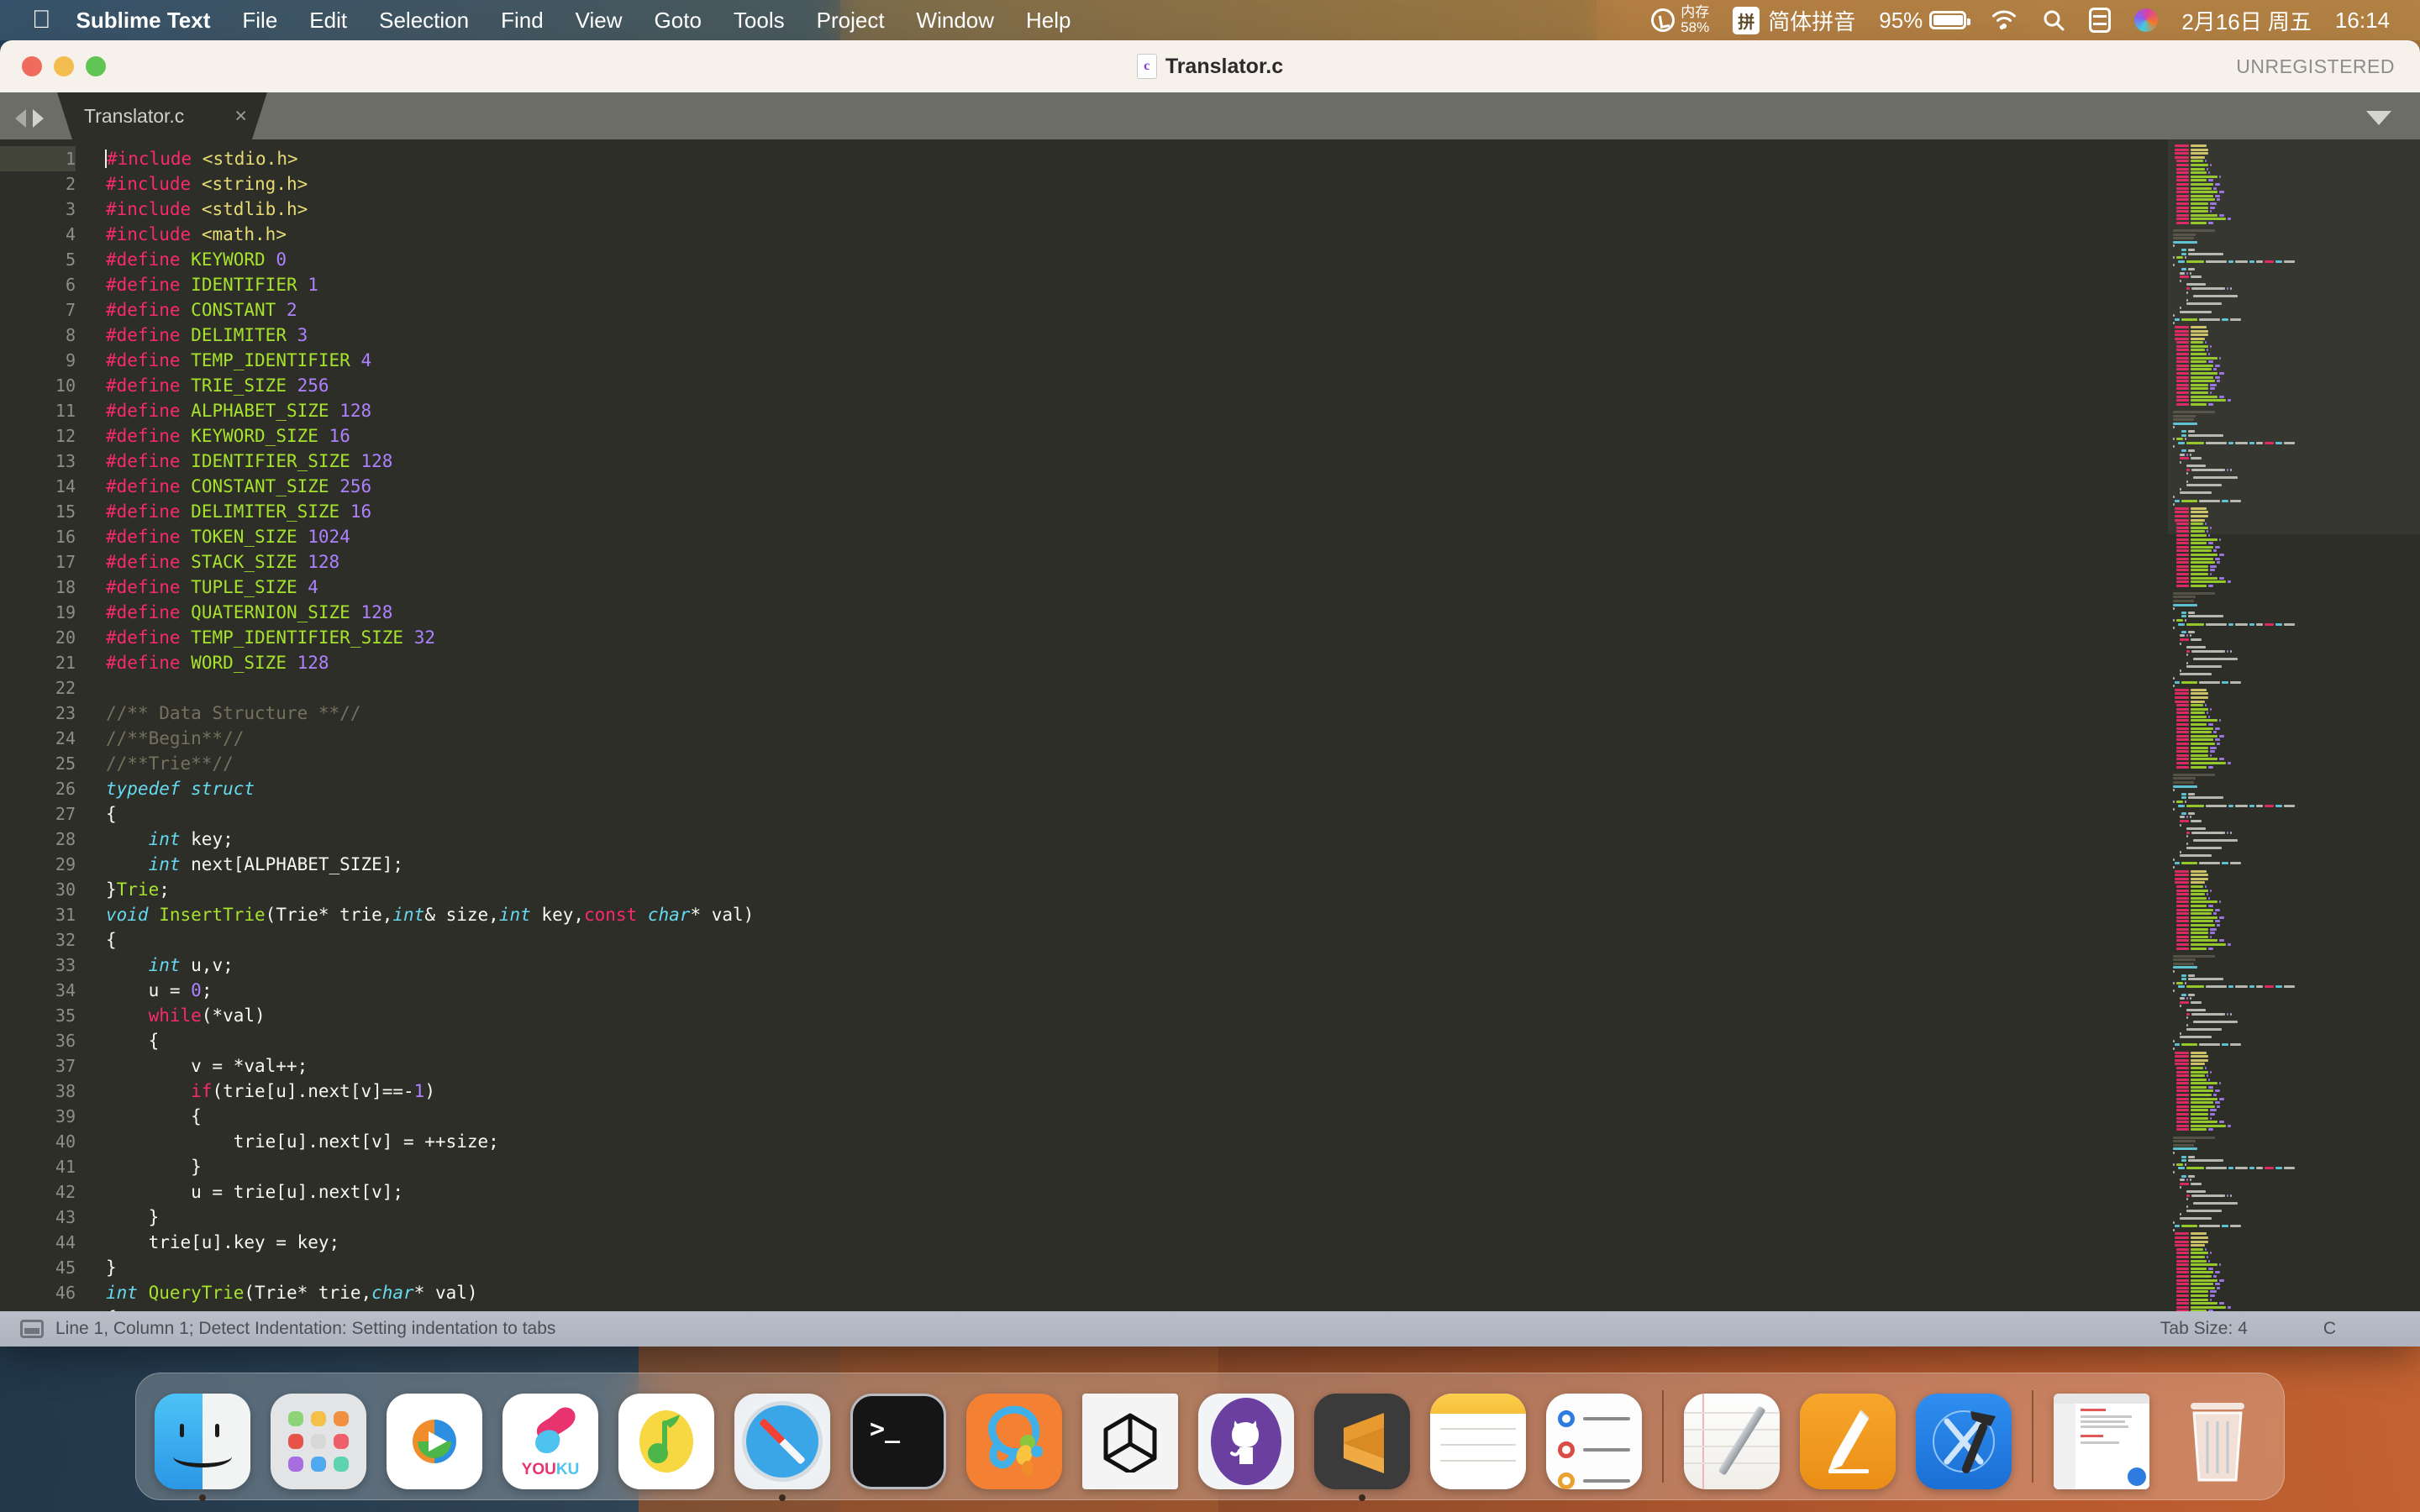 The width and height of the screenshot is (2420, 1512). What do you see at coordinates (1732, 1441) in the screenshot?
I see `dock-item-textedit` at bounding box center [1732, 1441].